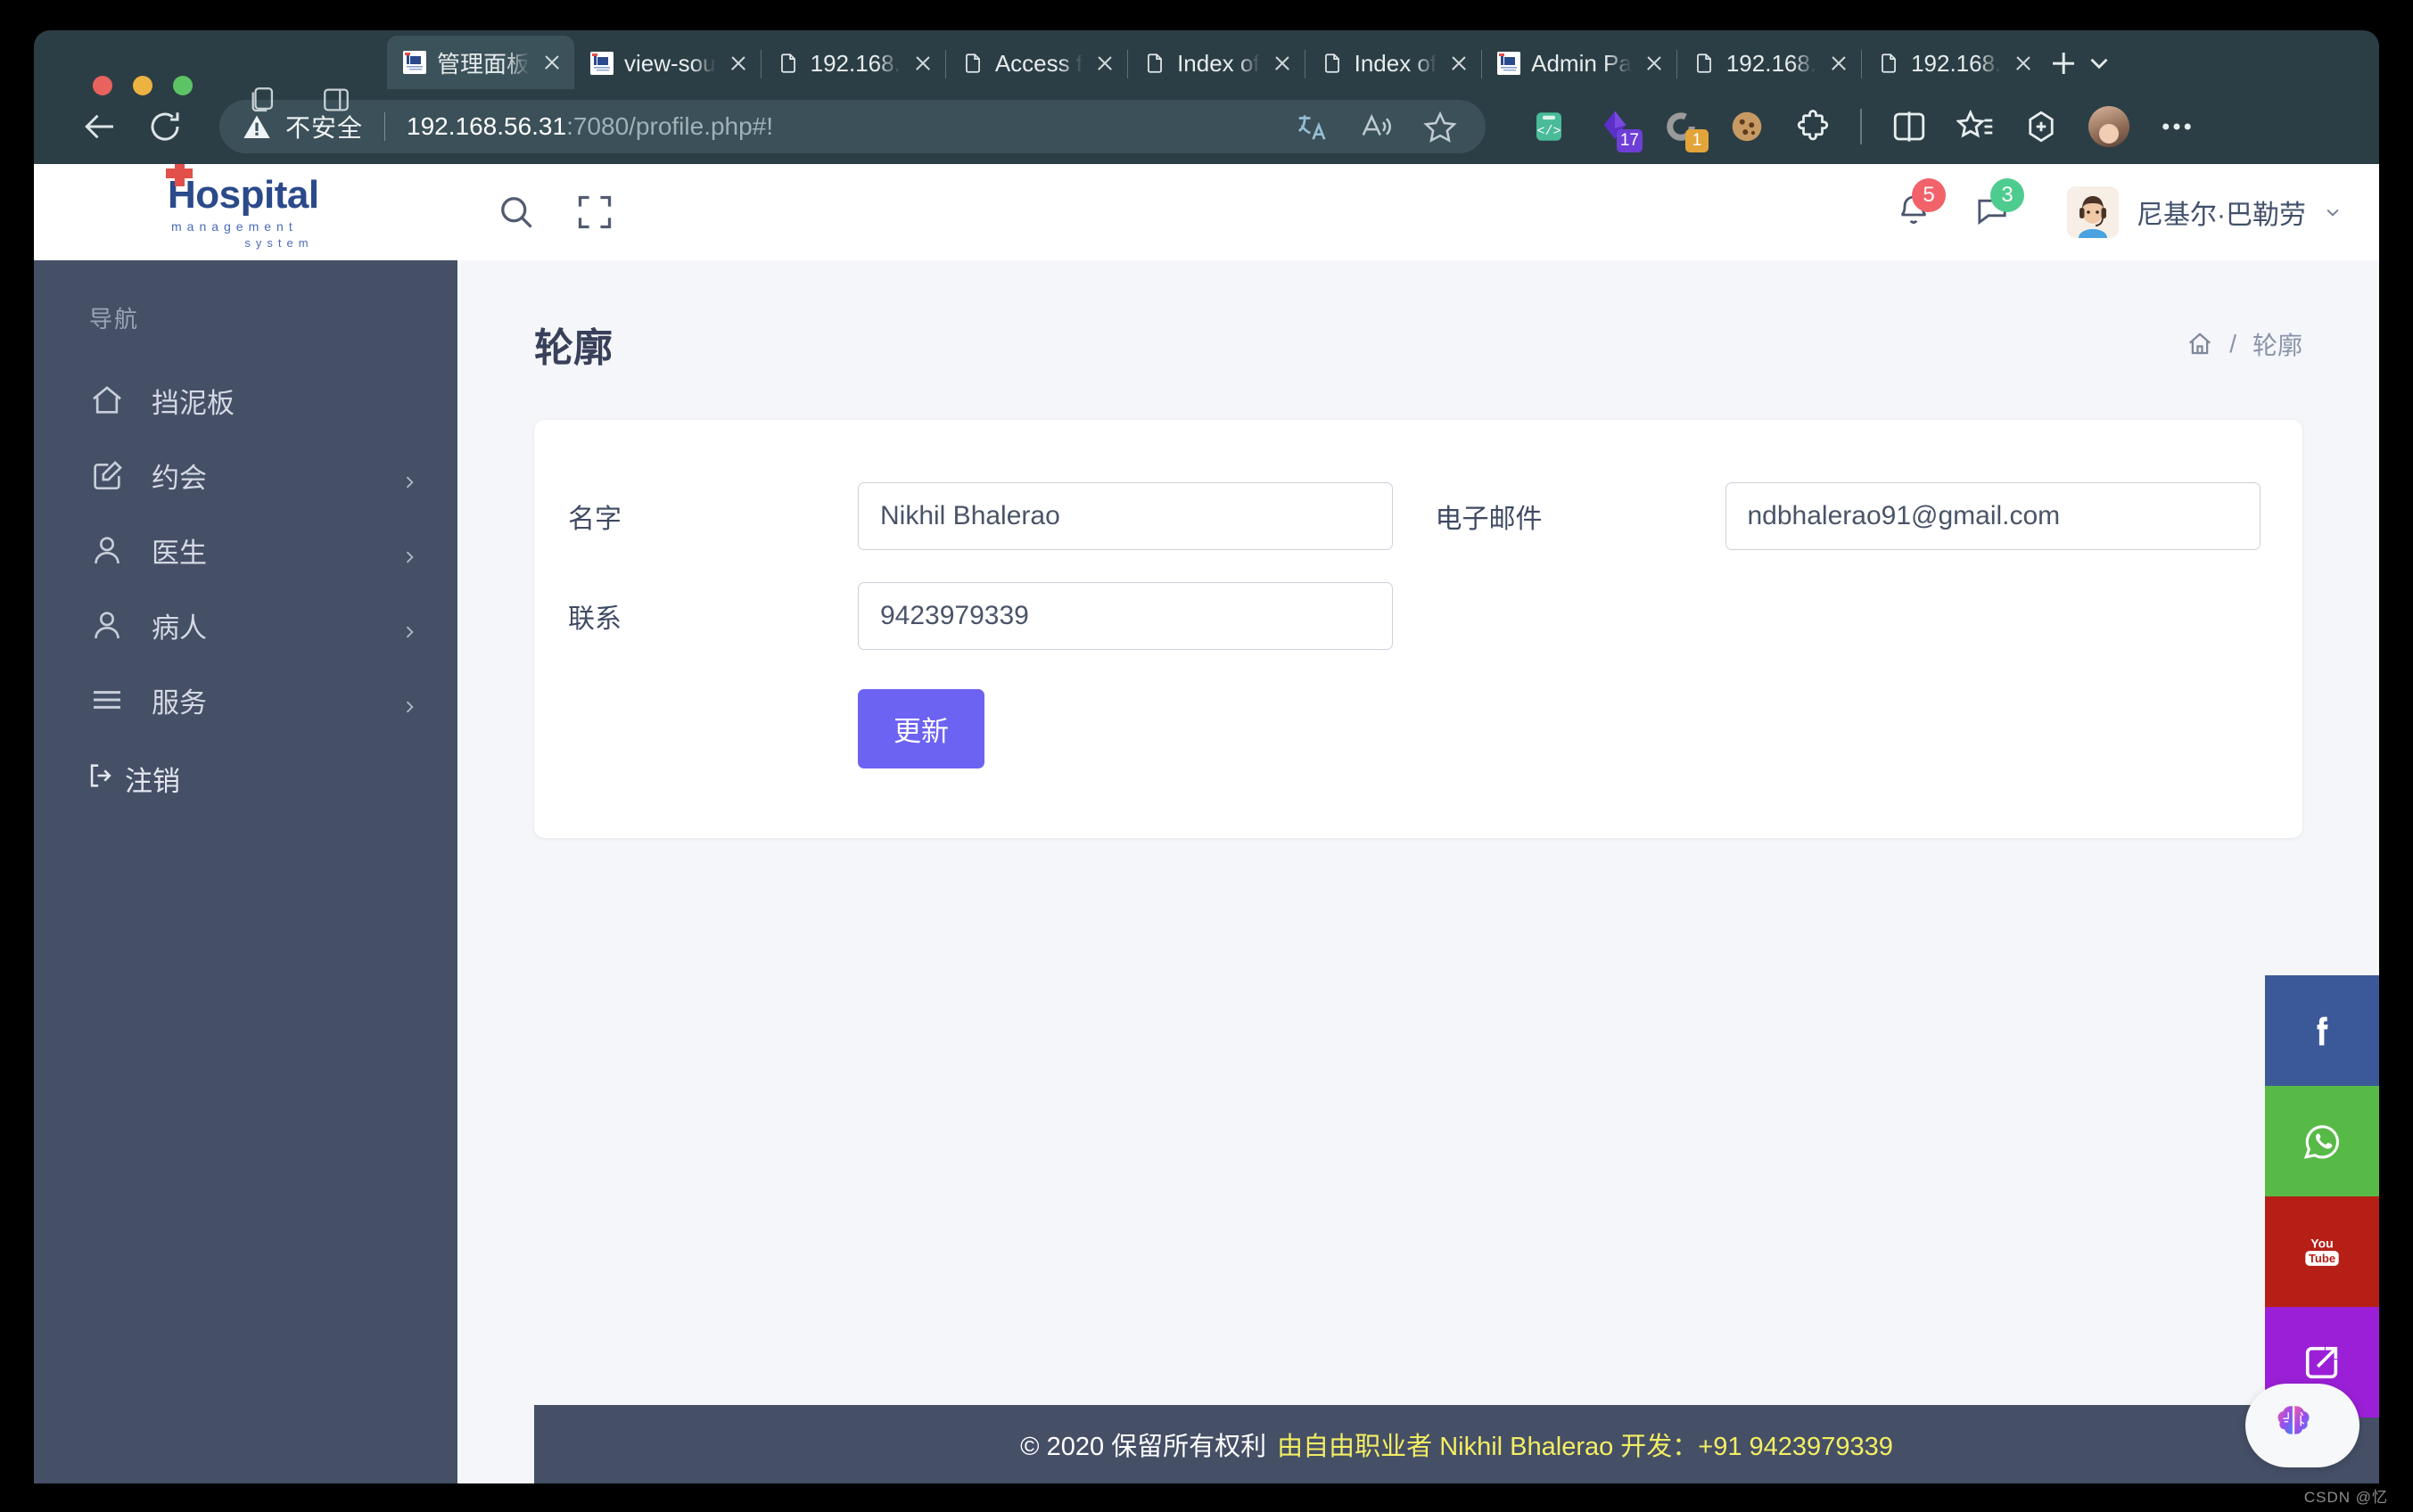  I want to click on new-tab-button, so click(2063, 63).